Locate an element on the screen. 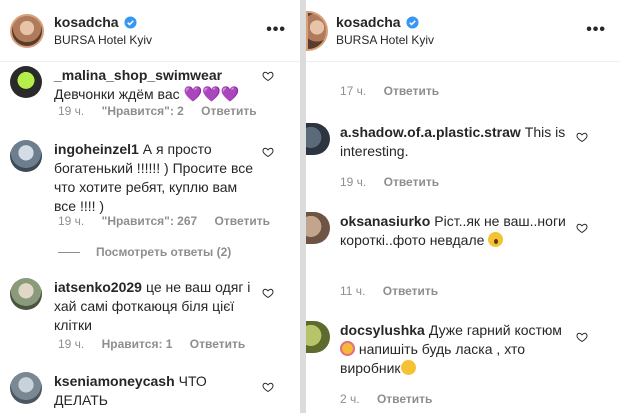 The image size is (620, 413). purple-heart-emoji: 💜💜💜 is located at coordinates (211, 94).